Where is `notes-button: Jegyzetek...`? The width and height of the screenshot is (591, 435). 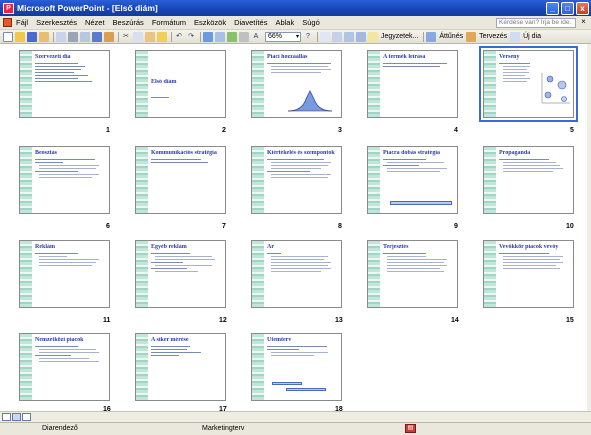
notes-button: Jegyzetek... is located at coordinates (399, 36).